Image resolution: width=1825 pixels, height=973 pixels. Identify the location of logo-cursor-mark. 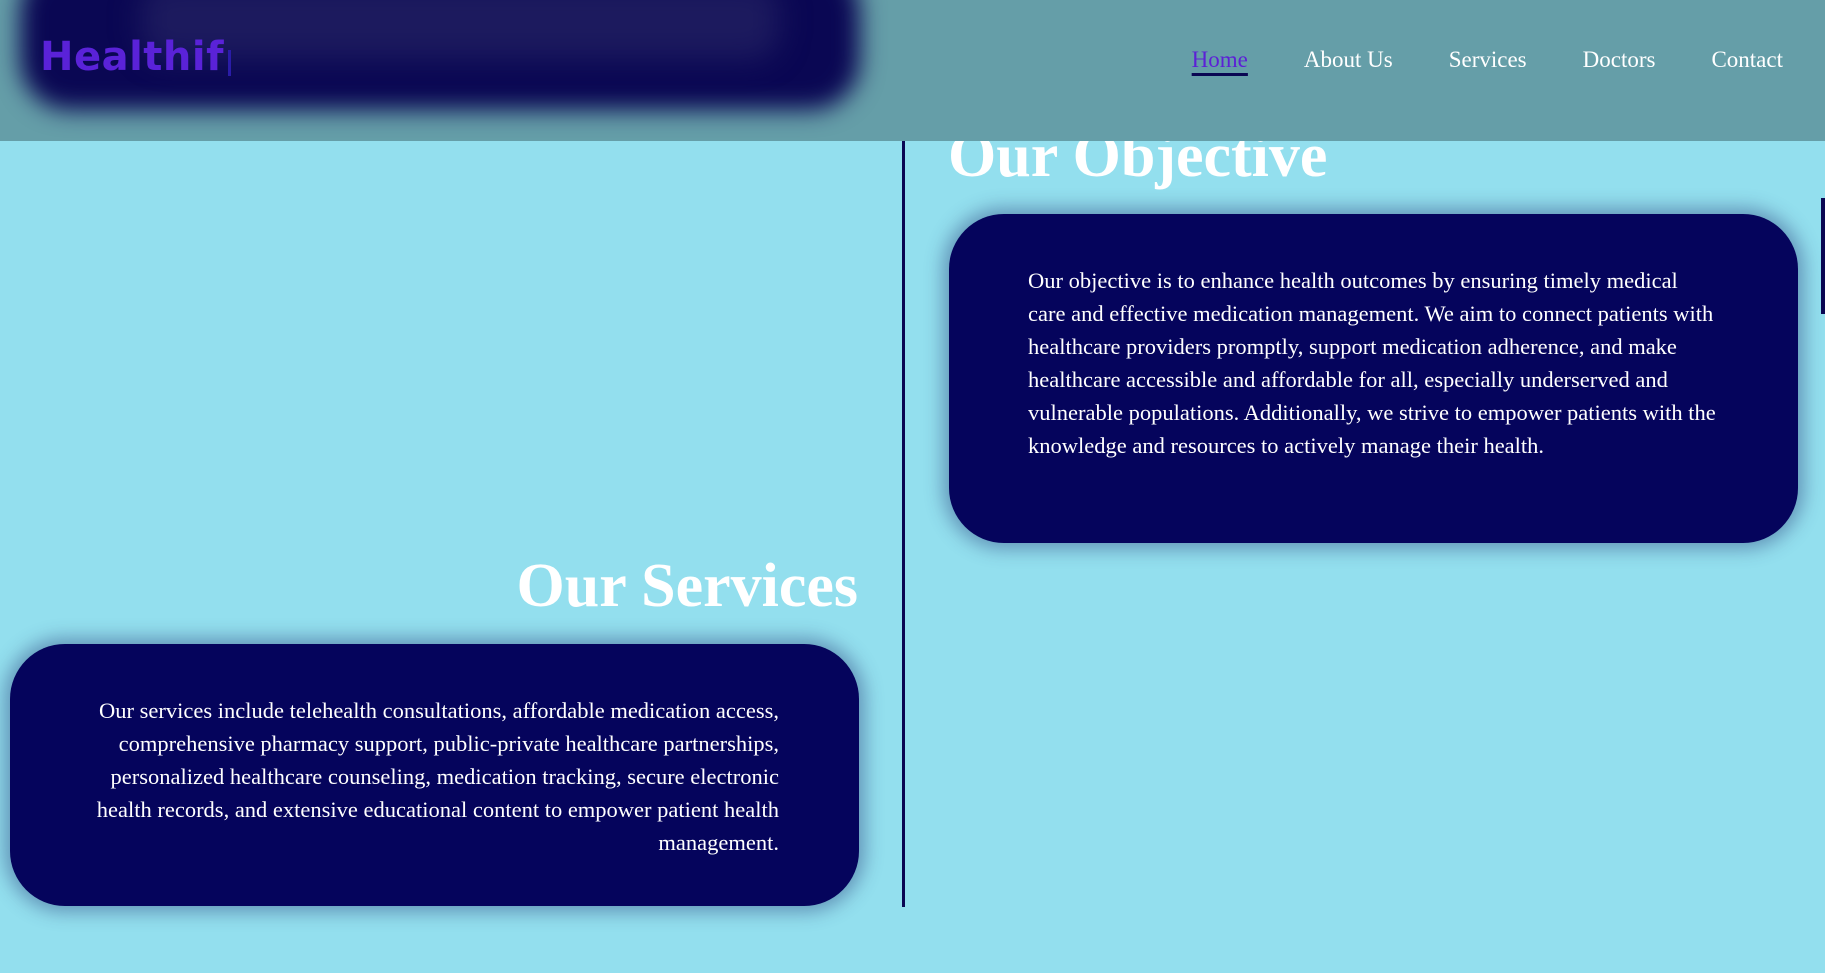
(229, 63).